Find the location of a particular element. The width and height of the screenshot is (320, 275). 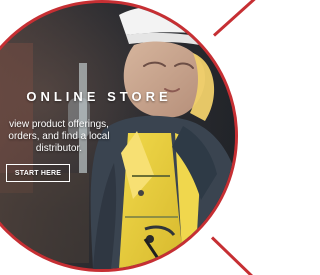

start-here-button: START HERE is located at coordinates (38, 173).